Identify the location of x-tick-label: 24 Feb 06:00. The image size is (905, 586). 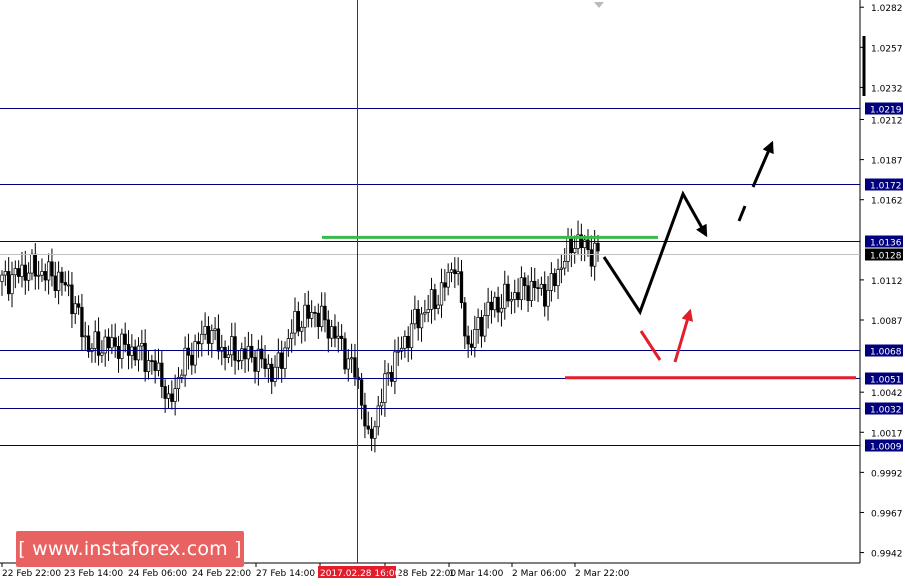
(157, 574).